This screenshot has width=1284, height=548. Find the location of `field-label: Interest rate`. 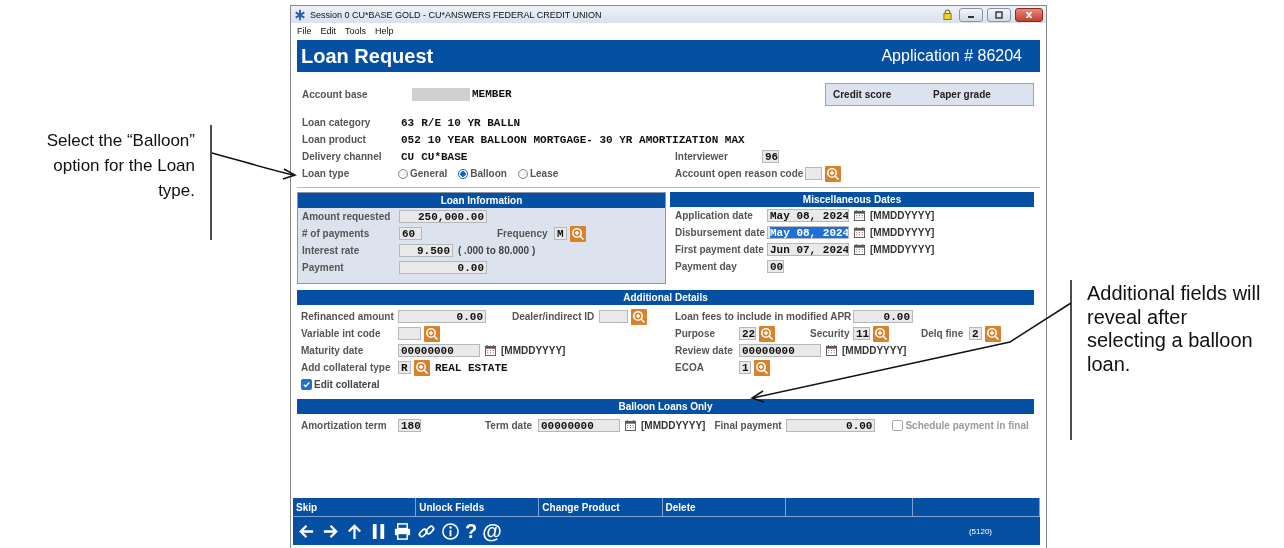

field-label: Interest rate is located at coordinates (331, 250).